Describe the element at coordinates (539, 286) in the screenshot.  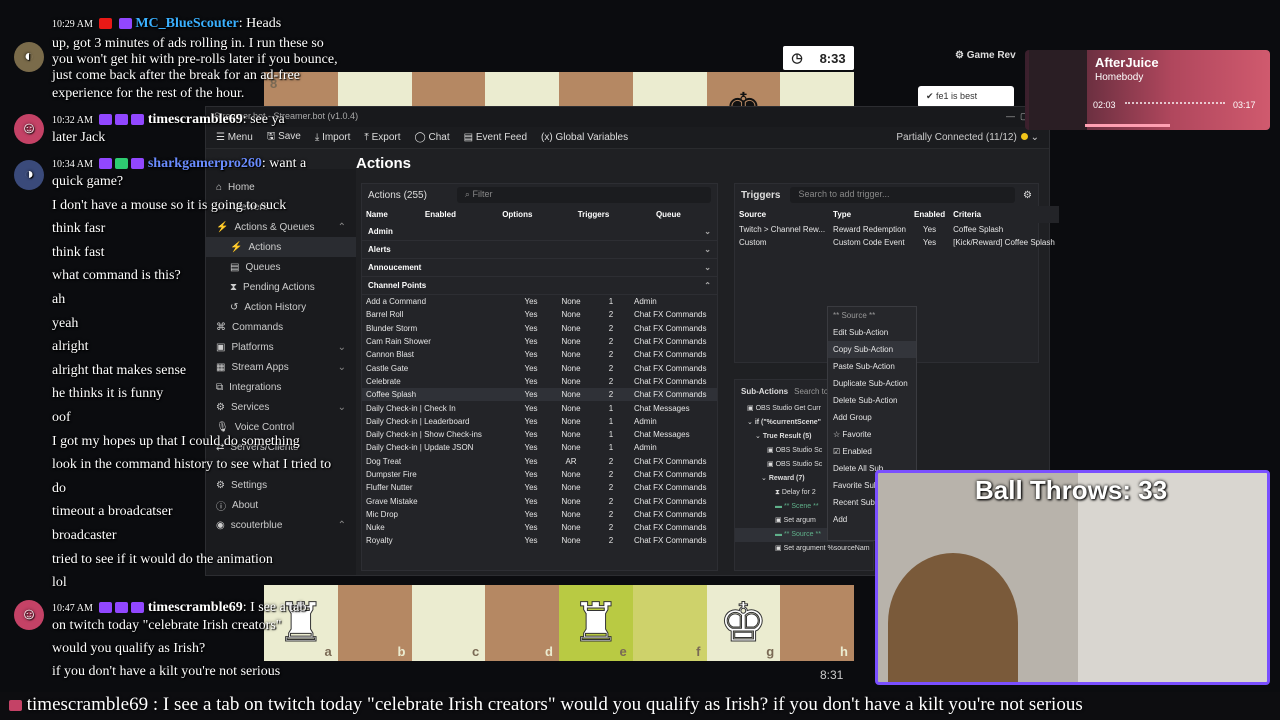
I see `group-channel-points: Channel Points ⌃` at that location.